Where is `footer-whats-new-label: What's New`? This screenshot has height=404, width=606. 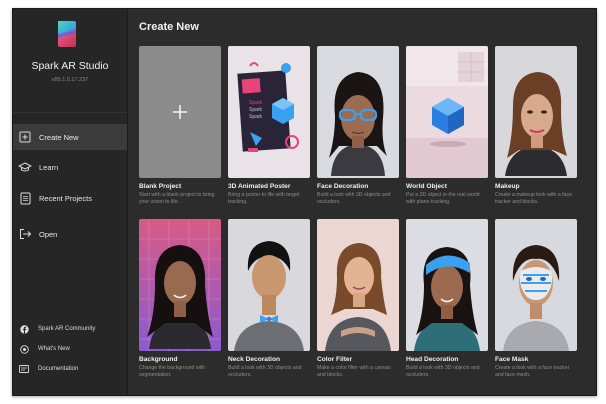
footer-whats-new-label: What's New is located at coordinates (54, 349).